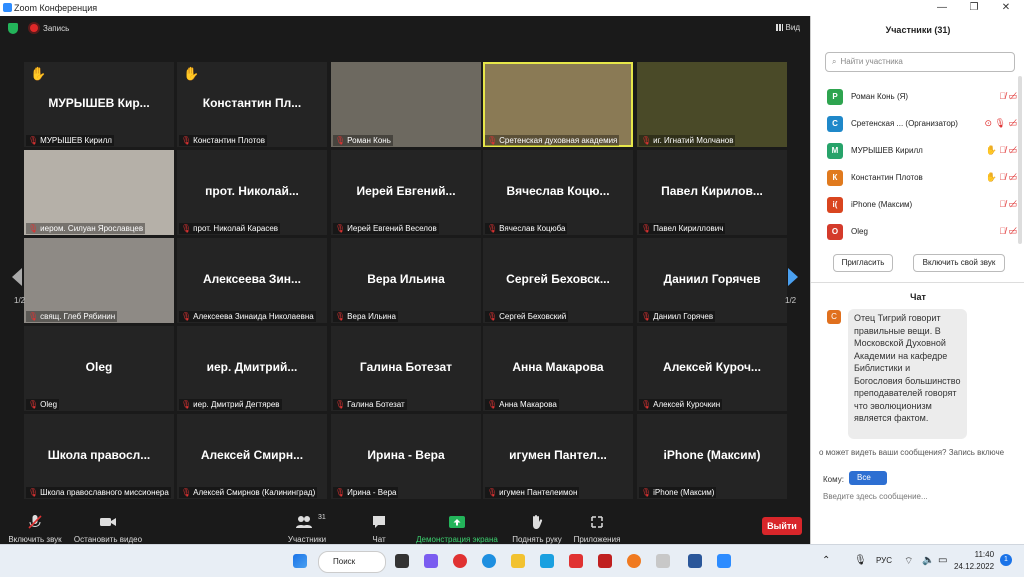  What do you see at coordinates (379, 527) in the screenshot?
I see `chat-button: Чат` at bounding box center [379, 527].